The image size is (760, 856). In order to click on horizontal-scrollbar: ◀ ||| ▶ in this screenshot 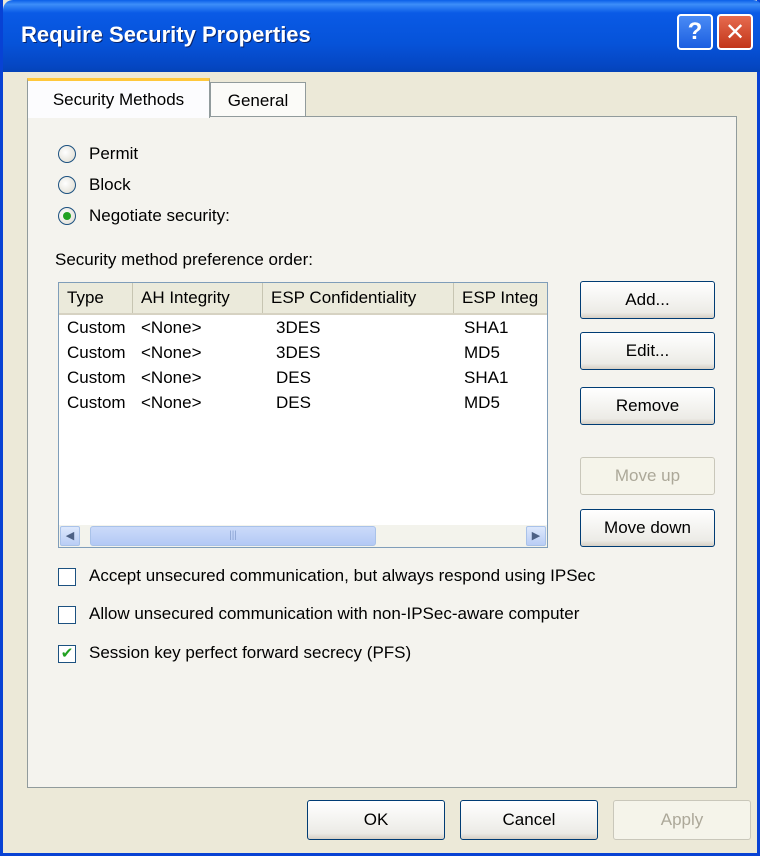, I will do `click(303, 536)`.